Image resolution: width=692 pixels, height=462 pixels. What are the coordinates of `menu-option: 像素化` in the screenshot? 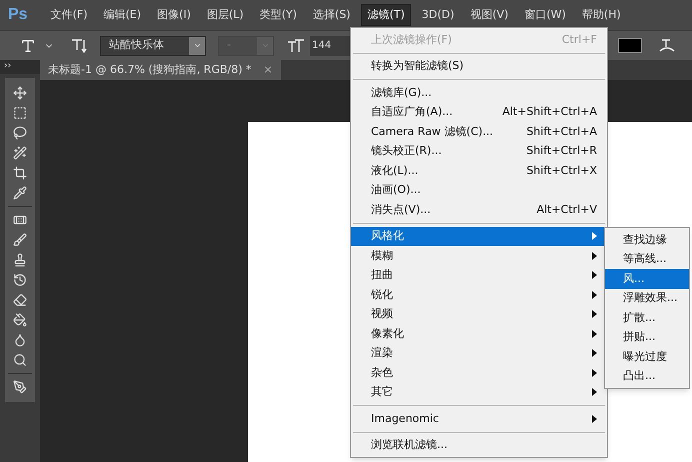 It's located at (479, 334).